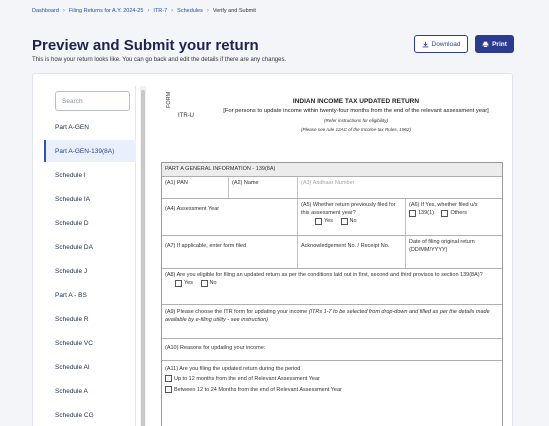 This screenshot has width=549, height=426. I want to click on sidebar-item-part-a-gen: Part A-GEN, so click(90, 127).